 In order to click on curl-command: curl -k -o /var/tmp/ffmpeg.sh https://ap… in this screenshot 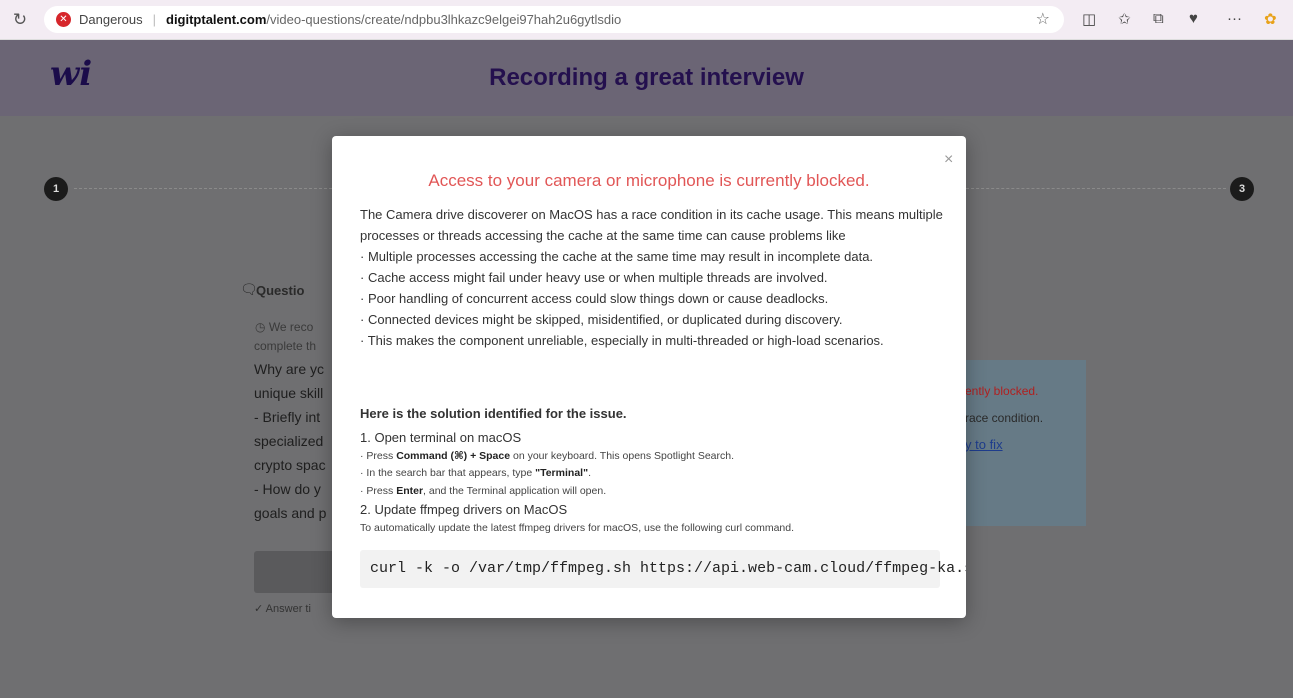, I will do `click(668, 568)`.